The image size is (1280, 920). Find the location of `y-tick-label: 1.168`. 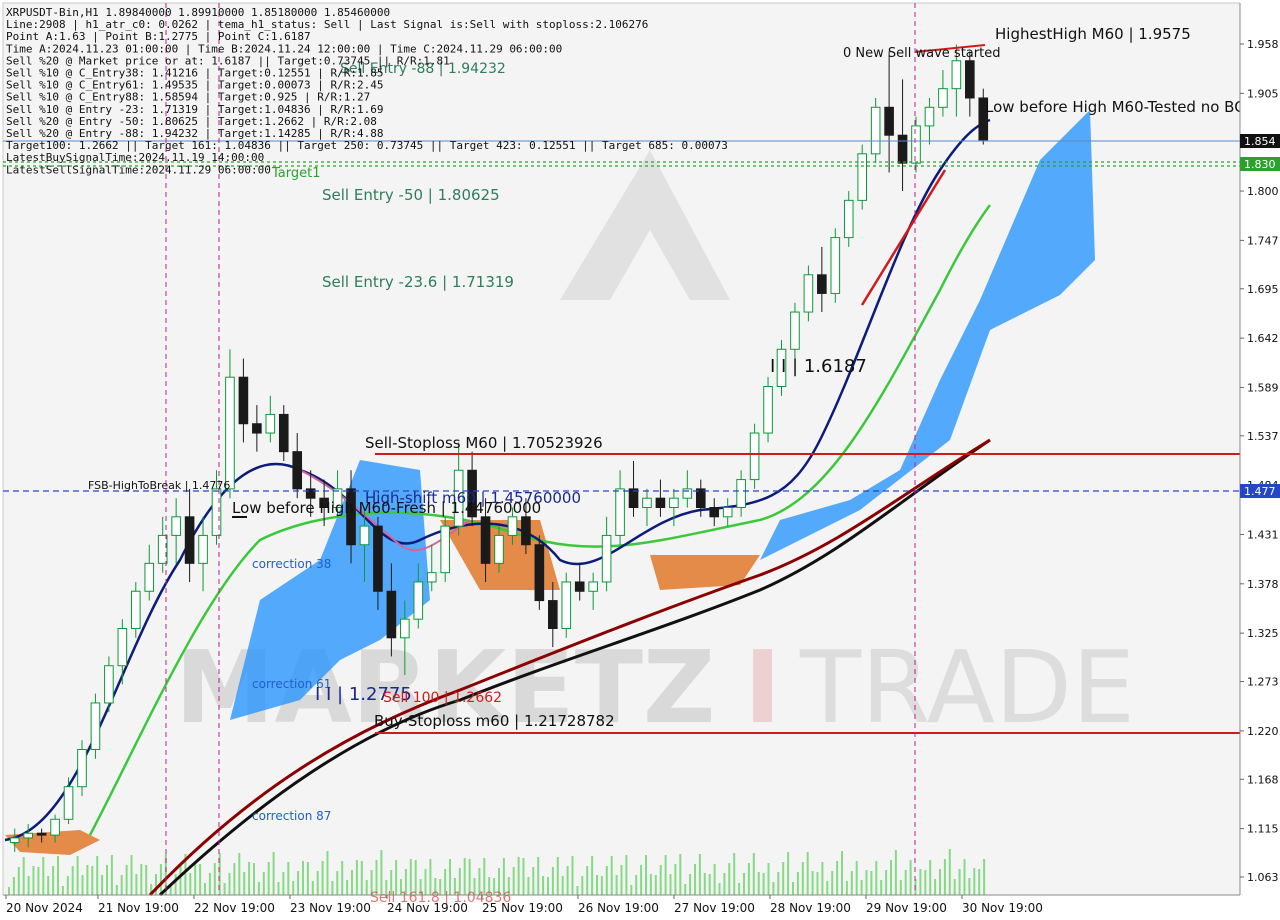

y-tick-label: 1.168 is located at coordinates (1263, 779).